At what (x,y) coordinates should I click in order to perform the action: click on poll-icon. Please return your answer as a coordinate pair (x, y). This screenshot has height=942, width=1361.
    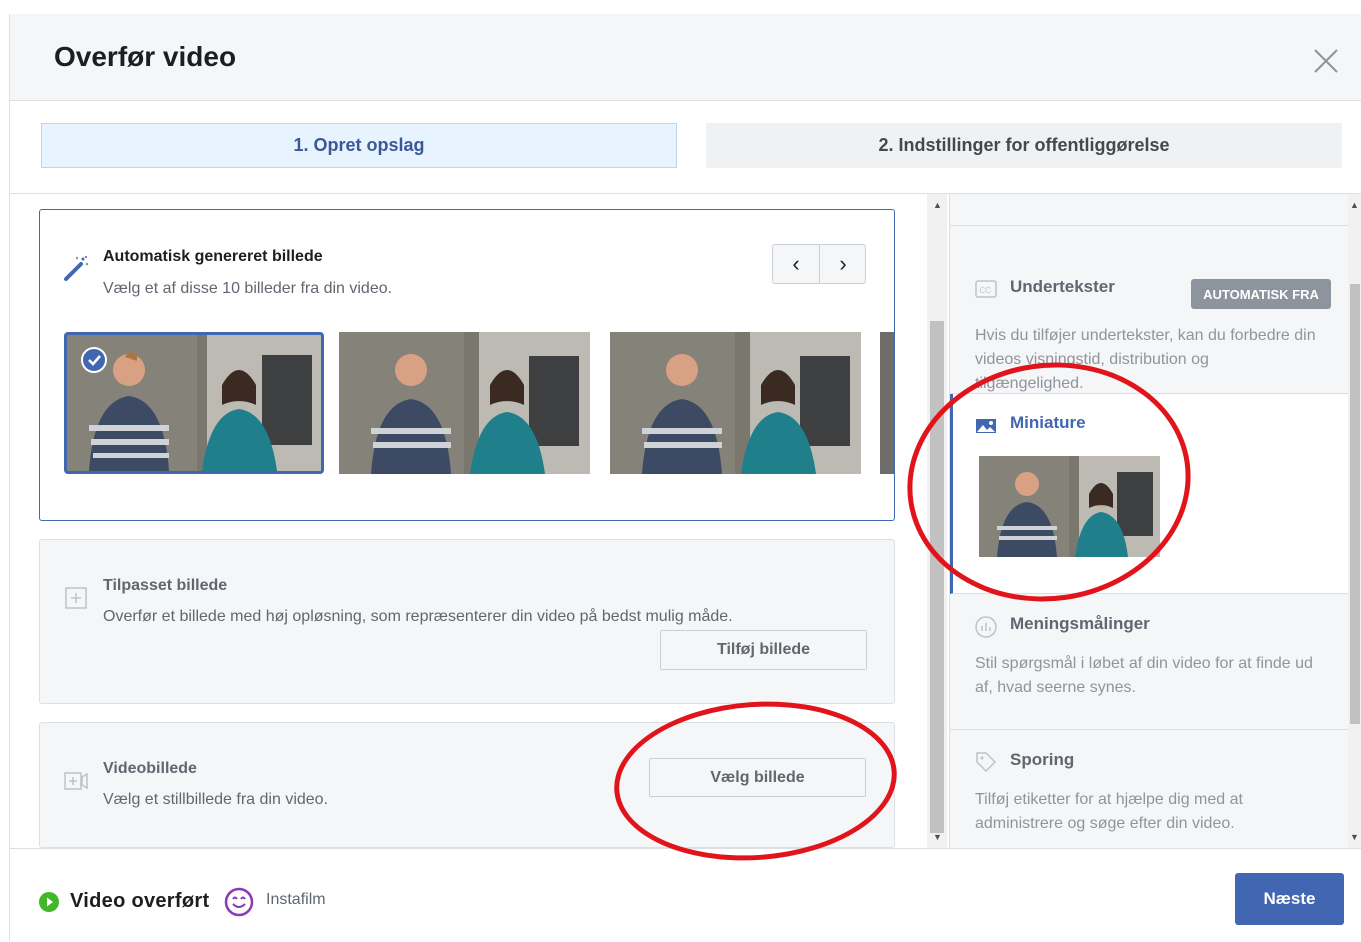
    Looking at the image, I should click on (986, 627).